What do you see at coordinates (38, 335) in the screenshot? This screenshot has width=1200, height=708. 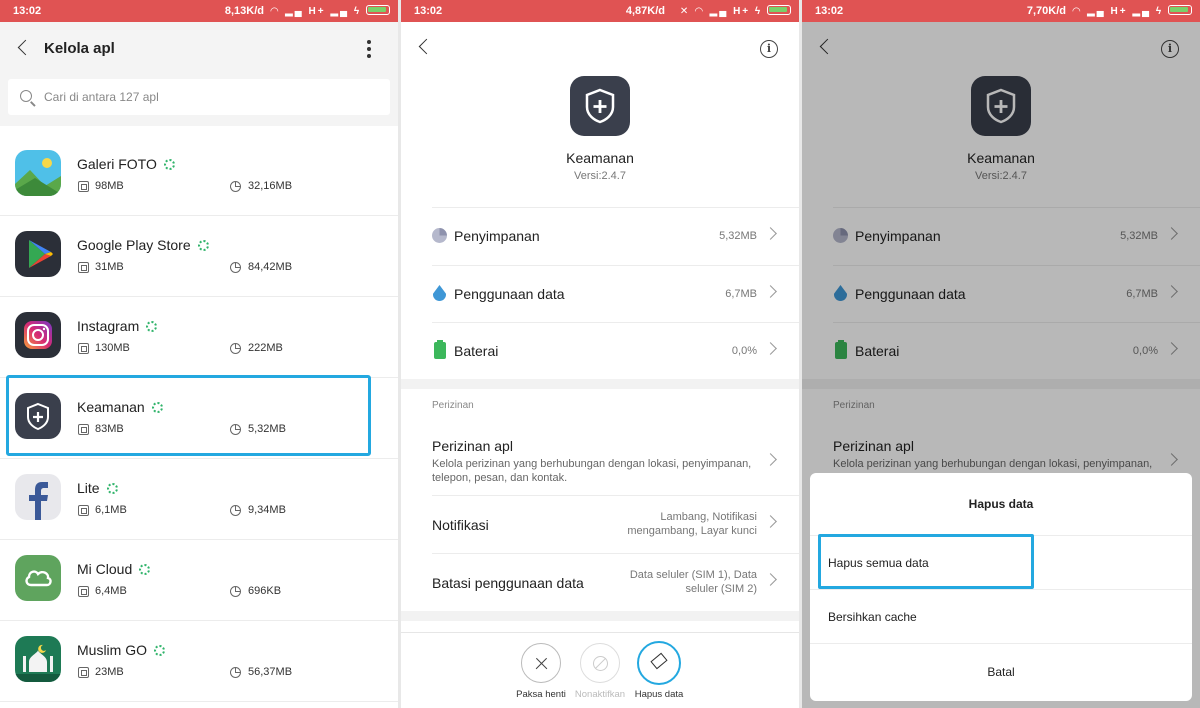 I see `instagram-icon` at bounding box center [38, 335].